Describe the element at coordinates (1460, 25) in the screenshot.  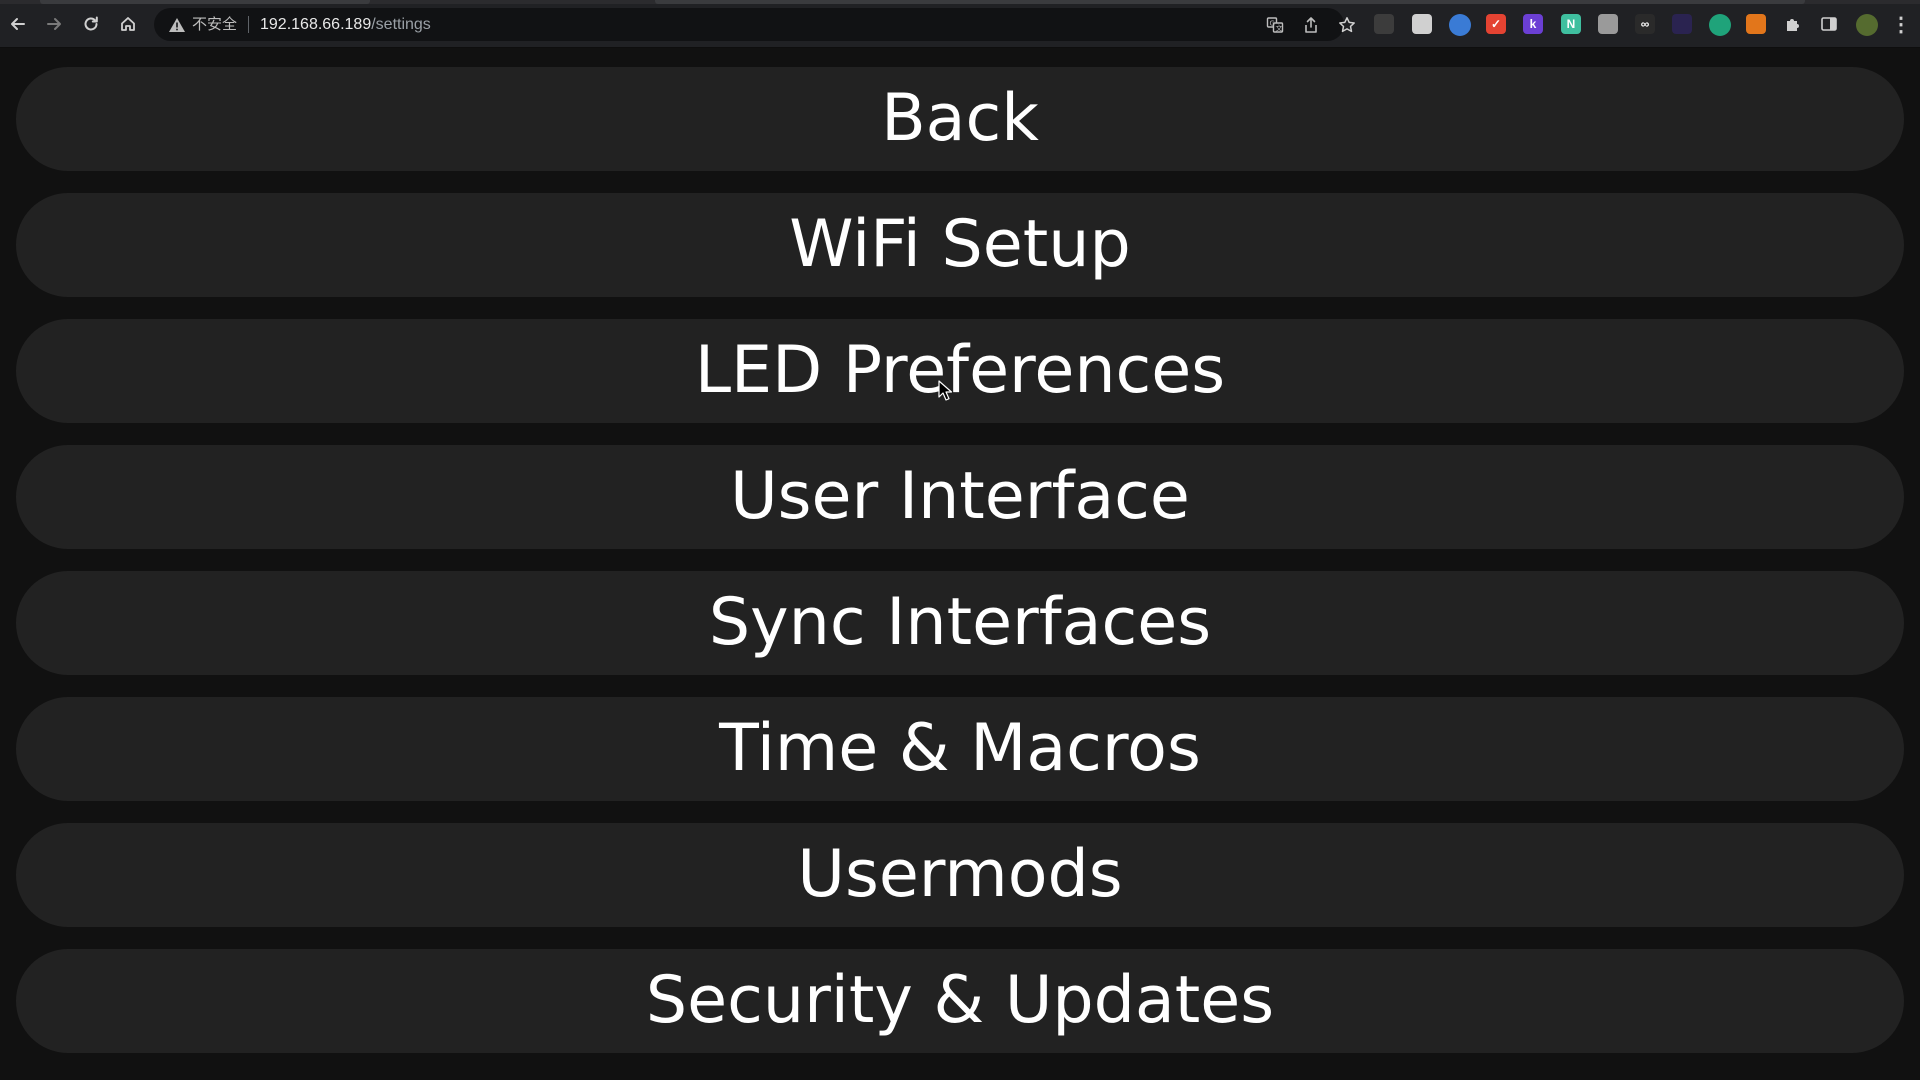
I see `circle-extension-icon` at that location.